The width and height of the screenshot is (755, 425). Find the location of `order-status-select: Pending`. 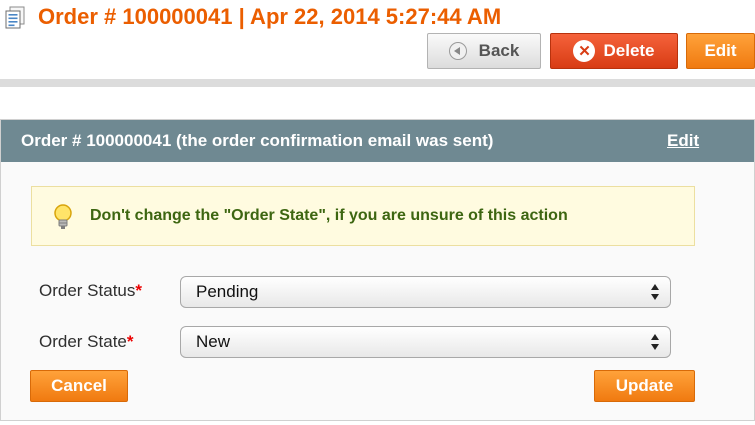

order-status-select: Pending is located at coordinates (425, 292).